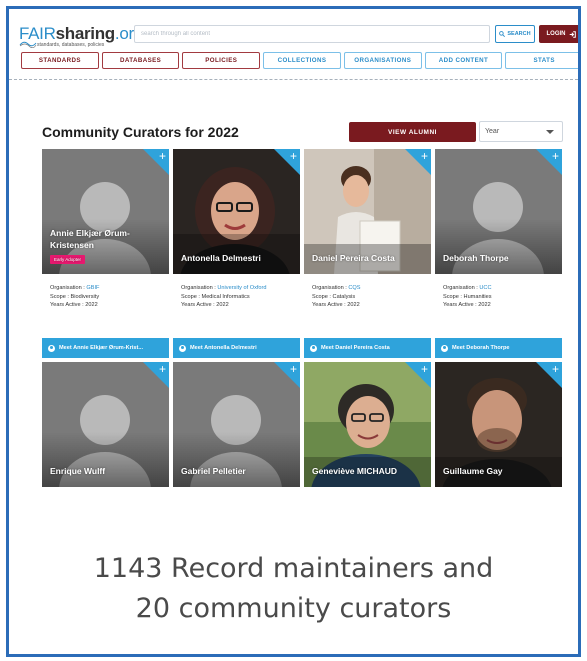  What do you see at coordinates (485, 288) in the screenshot?
I see `organisation-link: UCC` at bounding box center [485, 288].